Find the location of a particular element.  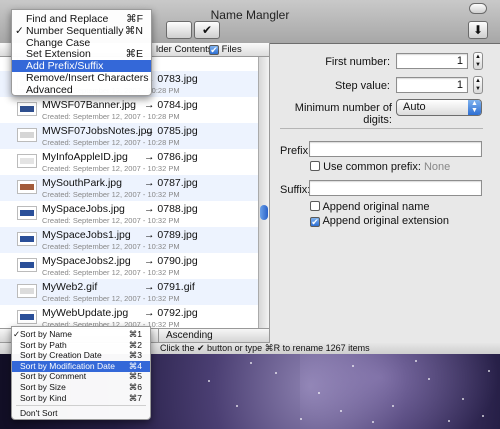

file-name: MyWebUpdate.jpg is located at coordinates (85, 313).